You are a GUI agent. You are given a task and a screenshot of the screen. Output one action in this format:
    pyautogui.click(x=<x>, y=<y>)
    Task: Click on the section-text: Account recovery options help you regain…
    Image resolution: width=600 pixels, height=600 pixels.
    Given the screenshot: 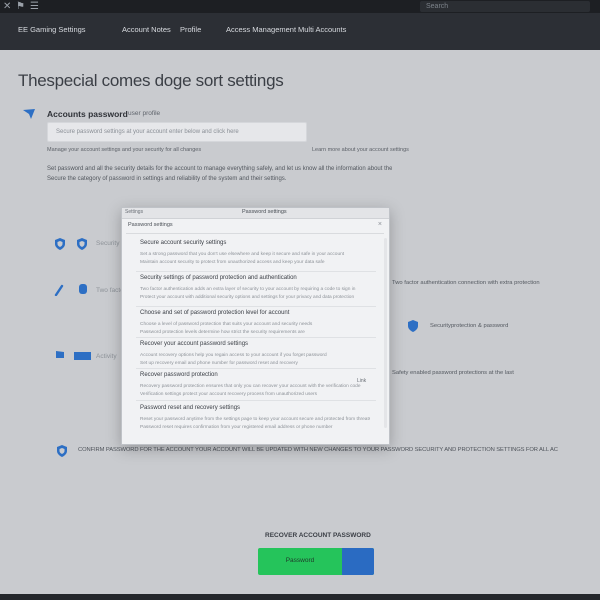 What is the action you would take?
    pyautogui.click(x=233, y=355)
    